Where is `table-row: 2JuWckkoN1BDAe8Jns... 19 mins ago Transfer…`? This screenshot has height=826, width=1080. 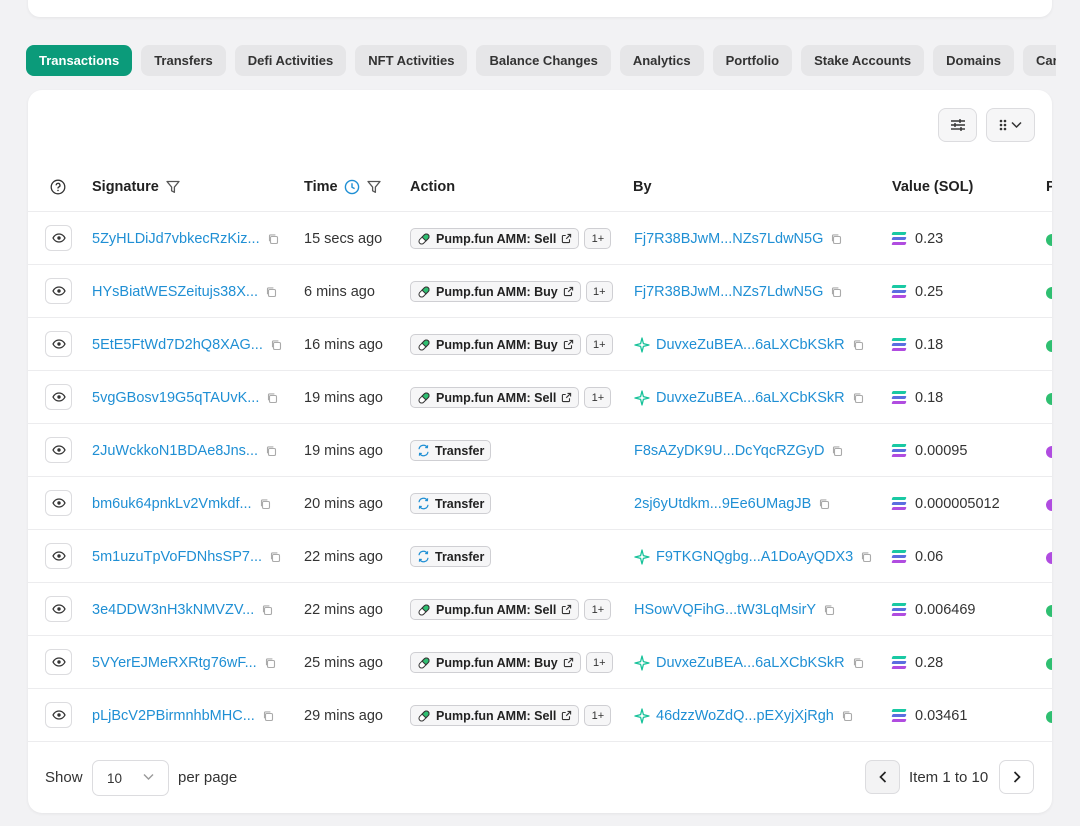 table-row: 2JuWckkoN1BDAe8Jns... 19 mins ago Transfer… is located at coordinates (540, 450).